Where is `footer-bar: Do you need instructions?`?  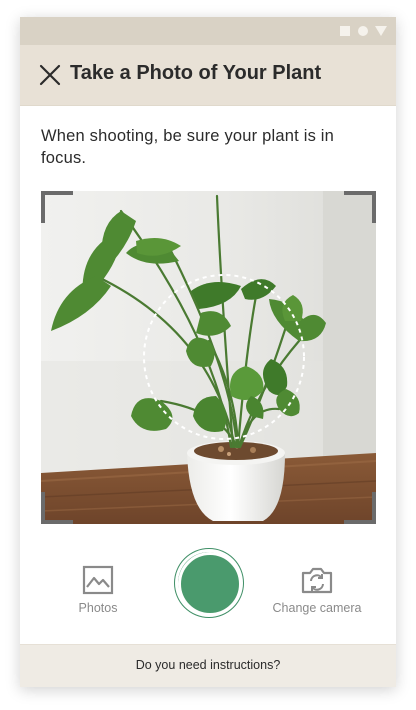 footer-bar: Do you need instructions? is located at coordinates (208, 665).